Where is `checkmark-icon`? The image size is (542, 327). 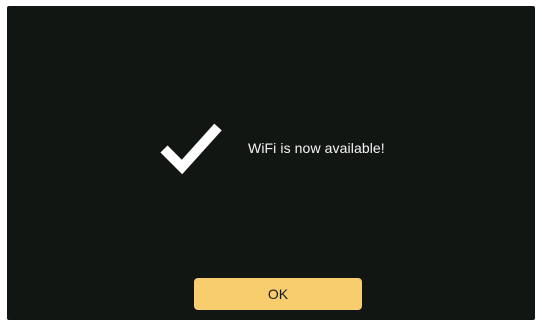 checkmark-icon is located at coordinates (191, 149).